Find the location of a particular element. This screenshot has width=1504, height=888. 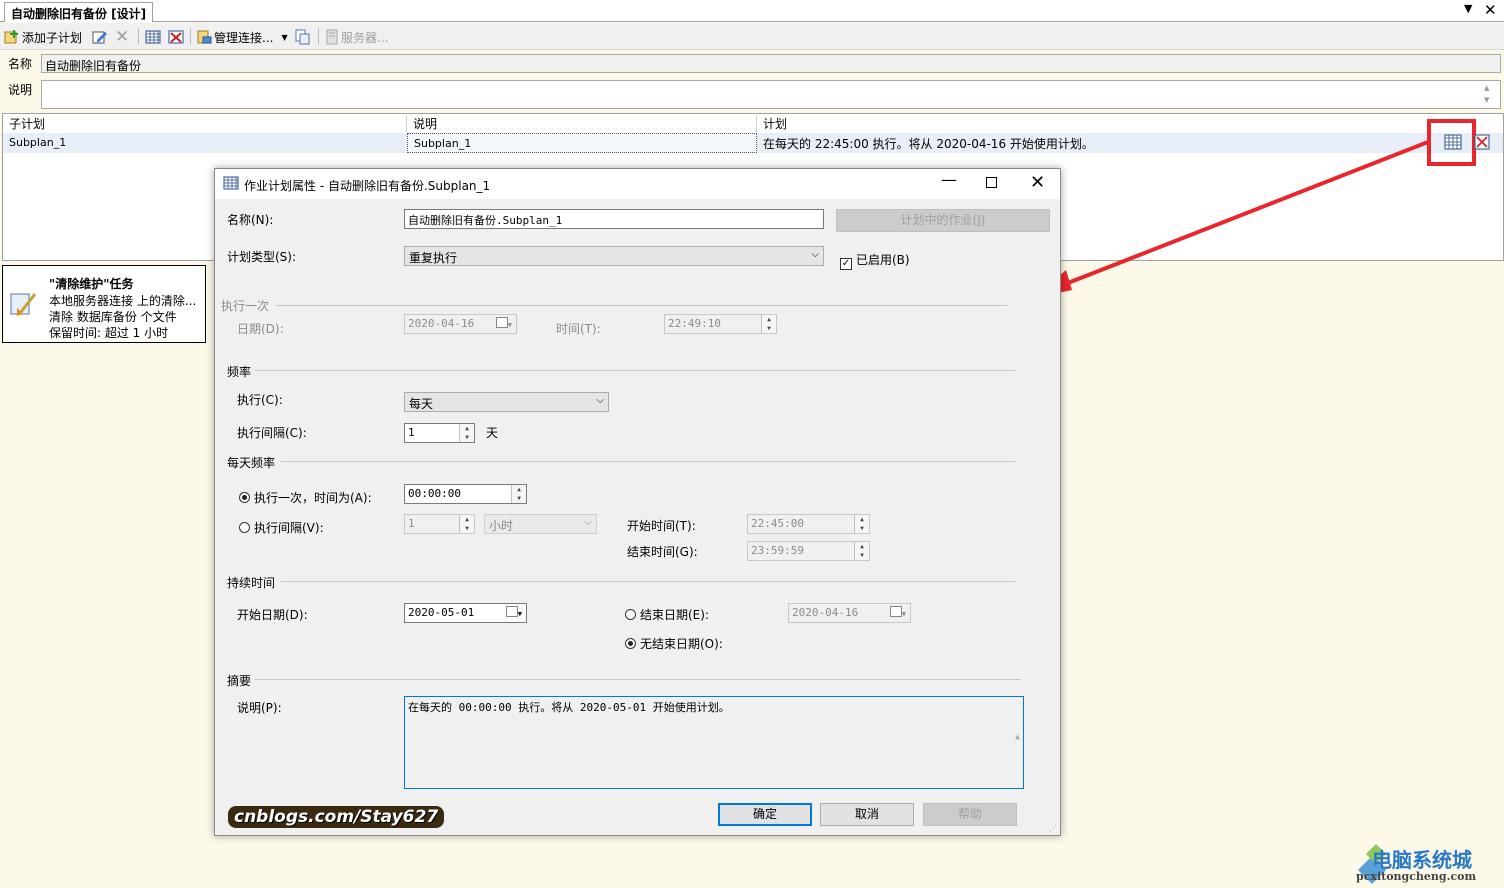

end-time-label: 结束时间(G): is located at coordinates (662, 552).